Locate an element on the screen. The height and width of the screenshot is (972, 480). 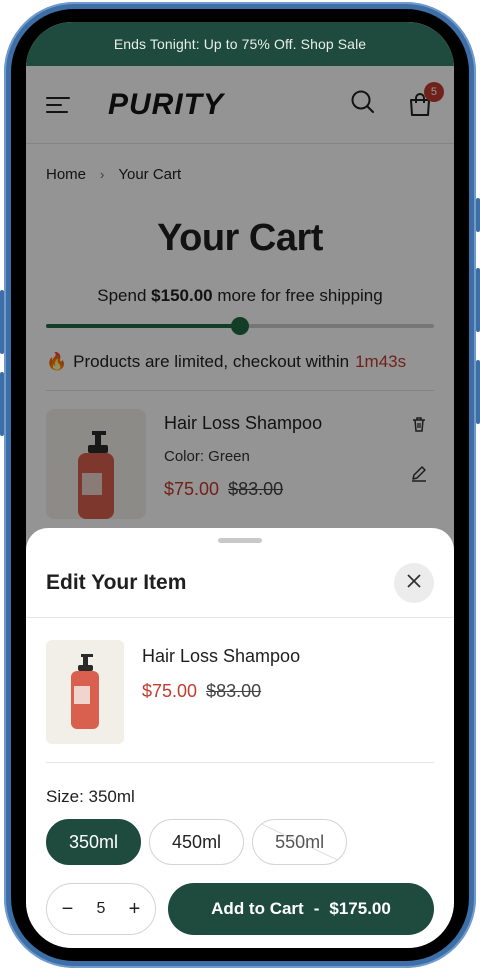
size-options: 350ml 450ml 550ml is located at coordinates (240, 836).